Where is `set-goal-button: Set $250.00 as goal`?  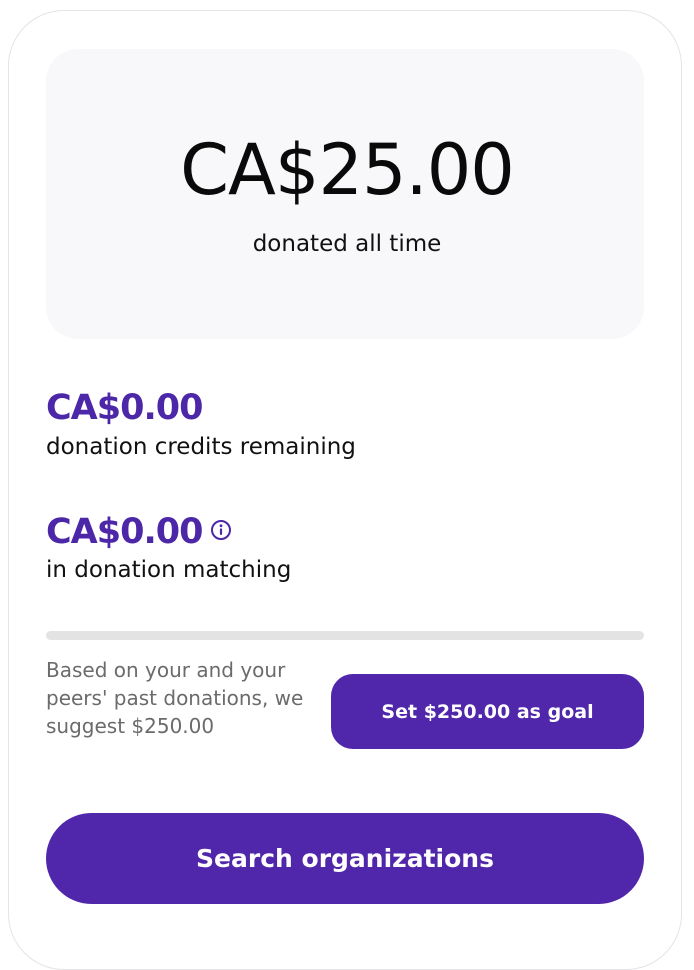 set-goal-button: Set $250.00 as goal is located at coordinates (487, 711).